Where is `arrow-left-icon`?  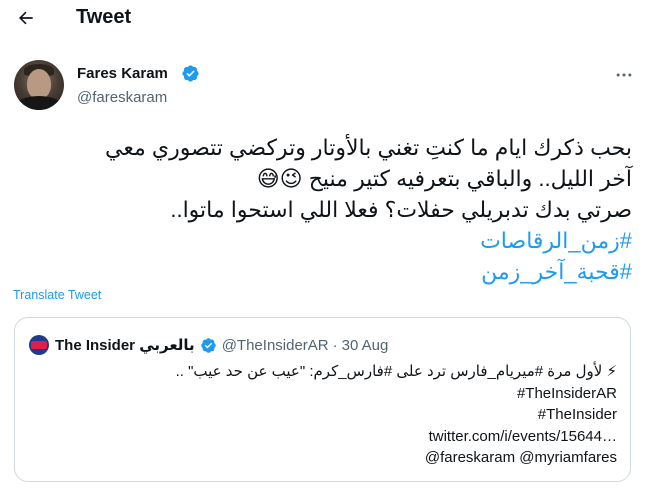
arrow-left-icon is located at coordinates (26, 18).